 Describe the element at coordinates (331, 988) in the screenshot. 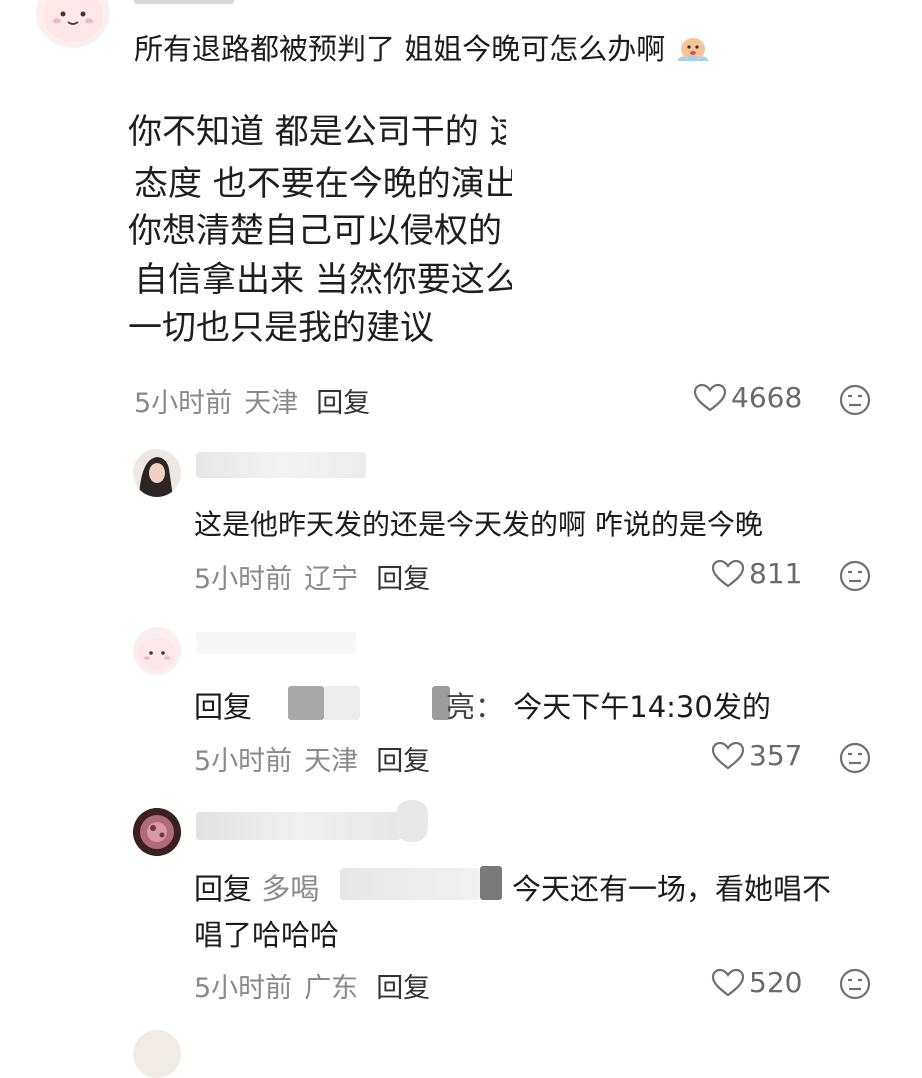

I see `location-label: 广东` at that location.